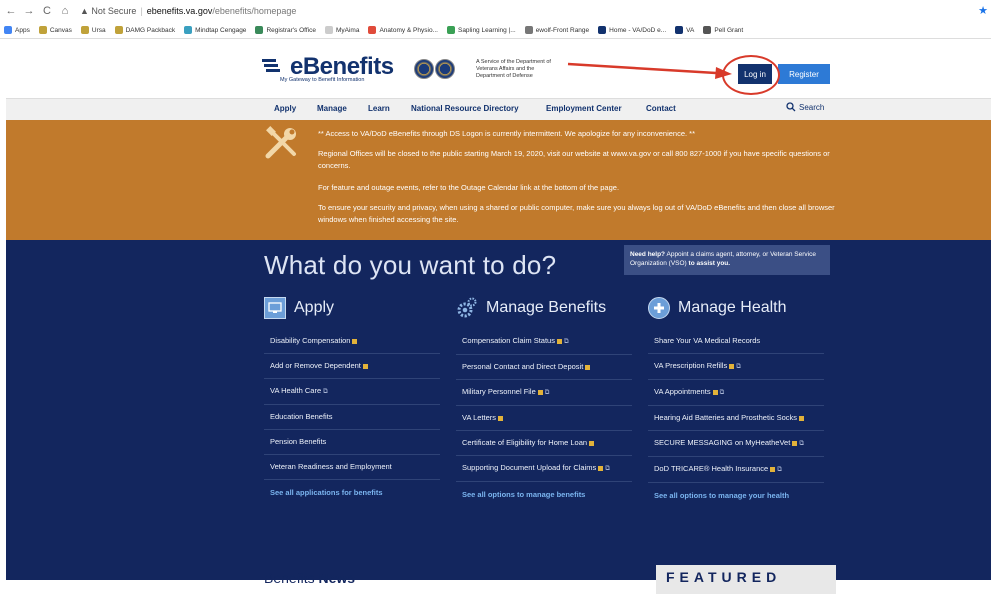  What do you see at coordinates (108, 11) in the screenshot?
I see `not-secure-indicator: ▲ Not Secure` at bounding box center [108, 11].